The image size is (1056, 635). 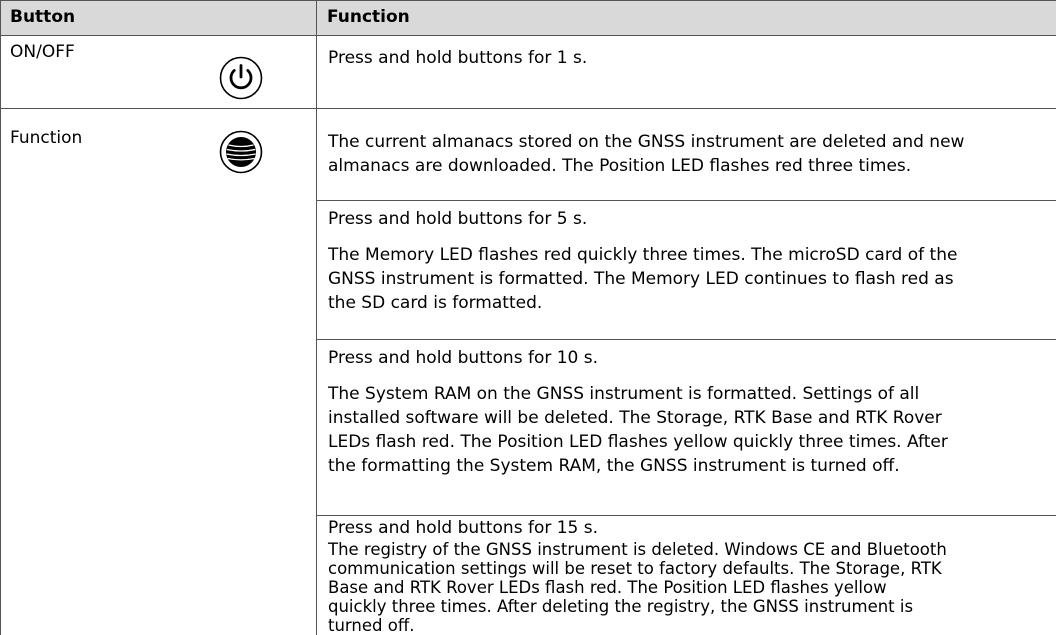 I want to click on table-border-top, so click(x=528, y=0).